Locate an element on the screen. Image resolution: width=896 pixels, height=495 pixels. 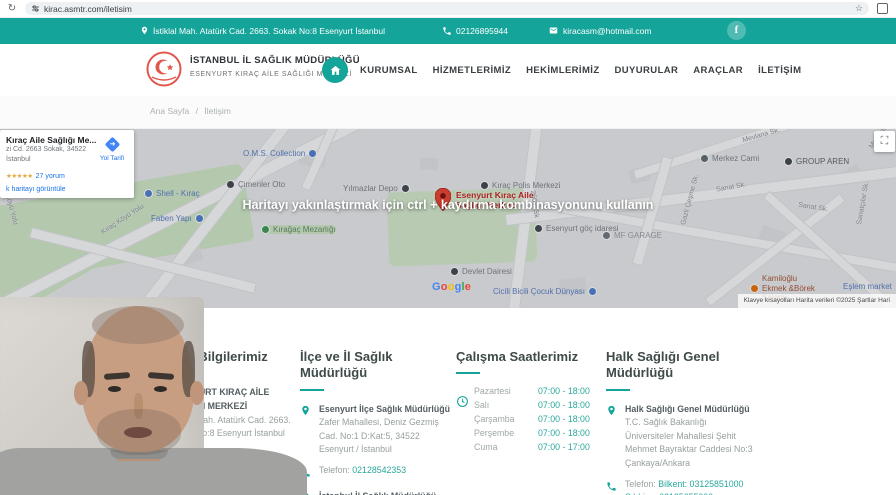
nav-item-hekimlerimiz: HEKİMLERİMİZ is located at coordinates (562, 70).